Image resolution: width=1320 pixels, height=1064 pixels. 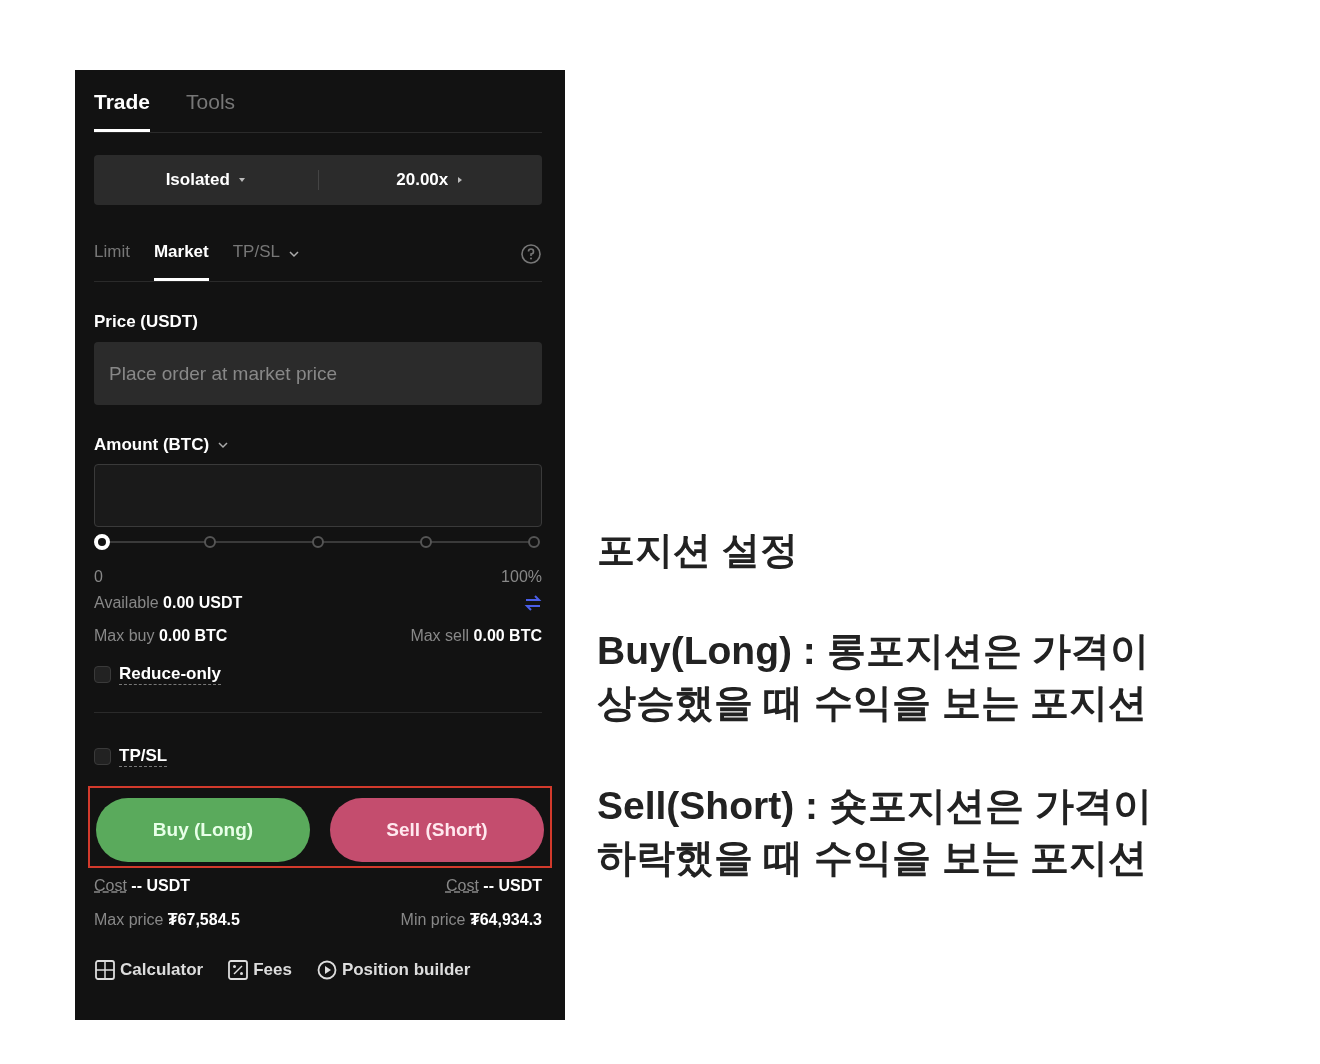 I want to click on field-label: Amount (BTC), so click(x=152, y=445).